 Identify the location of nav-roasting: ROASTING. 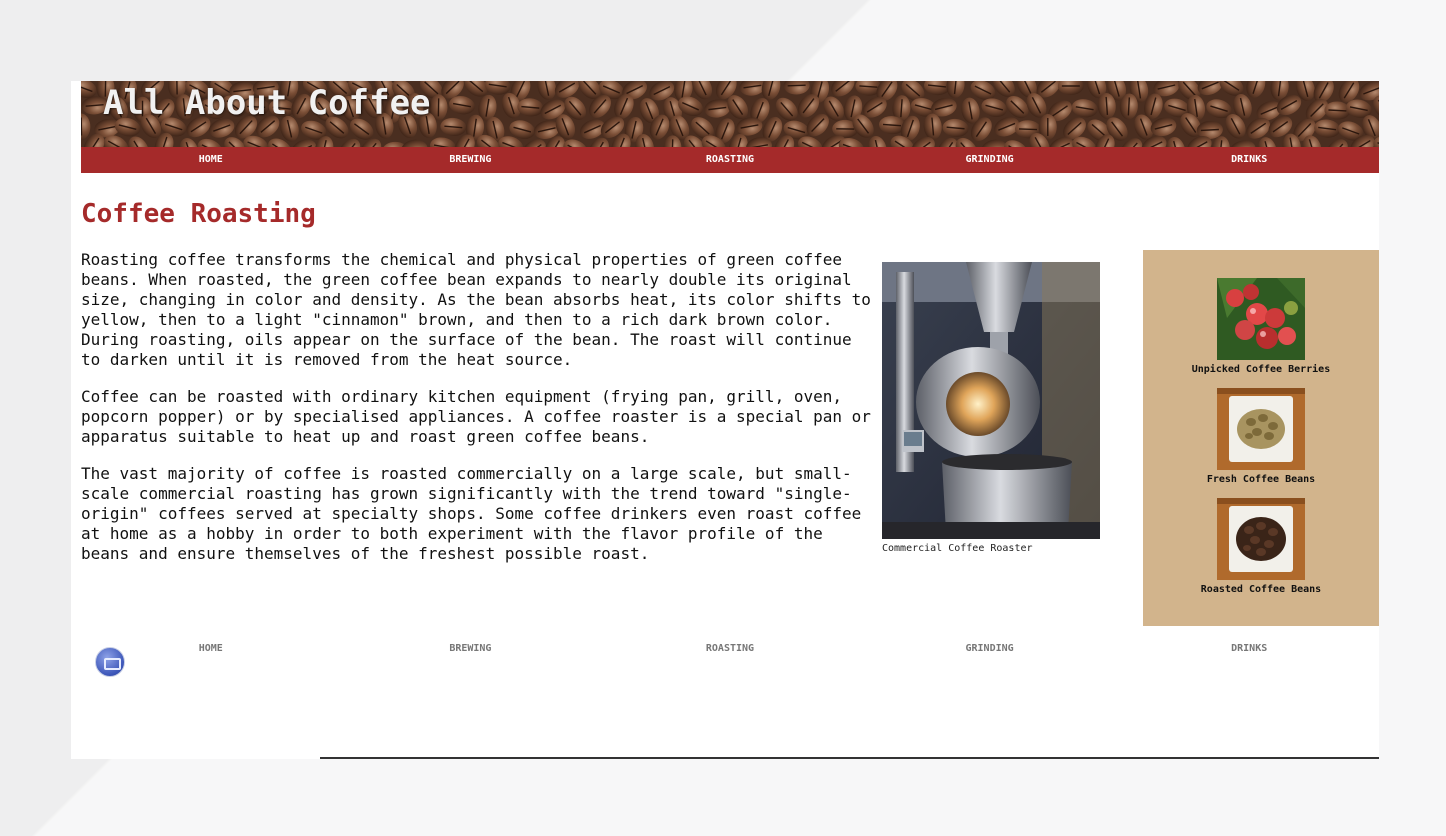
(730, 160).